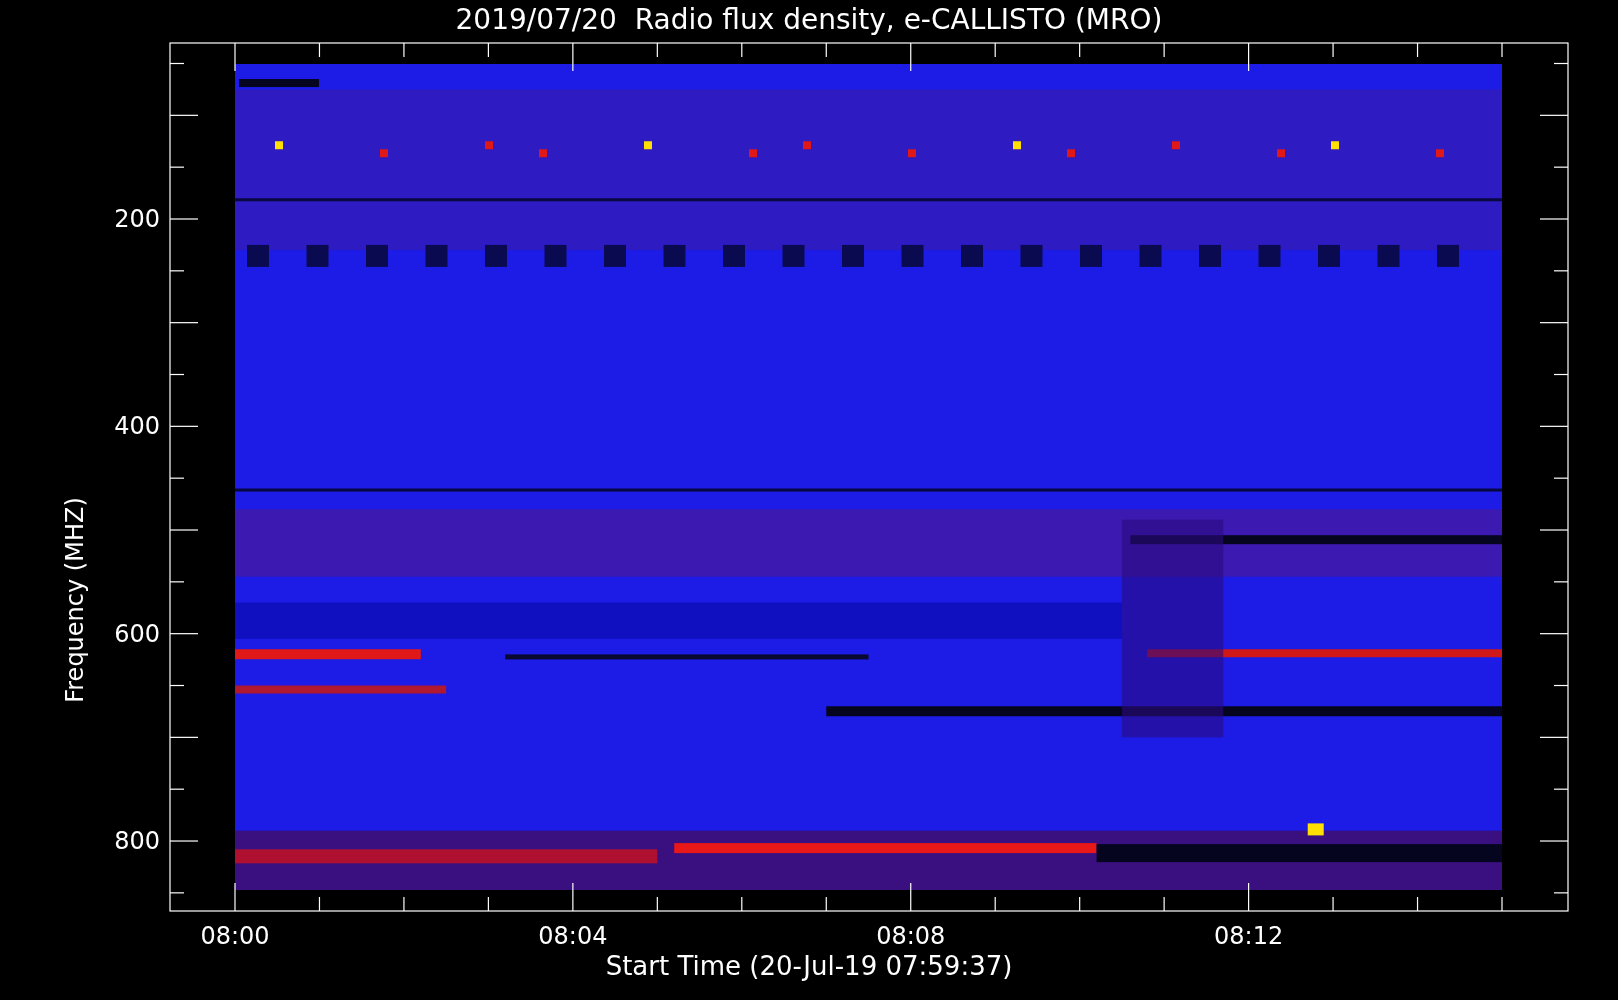 This screenshot has height=1000, width=1618. I want to click on tick-label: 08:08, so click(911, 936).